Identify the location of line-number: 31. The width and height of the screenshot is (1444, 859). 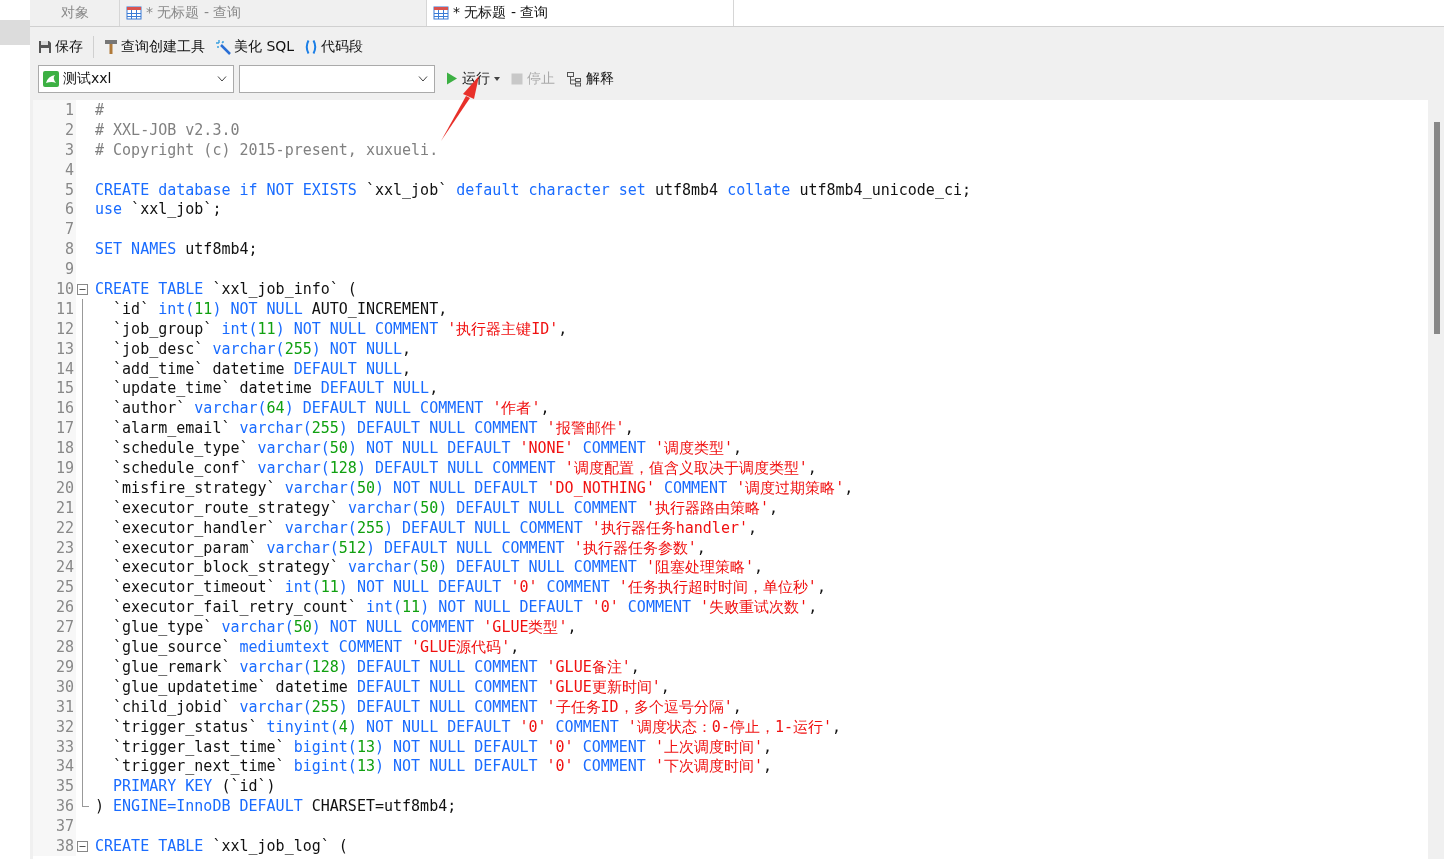
(54, 706).